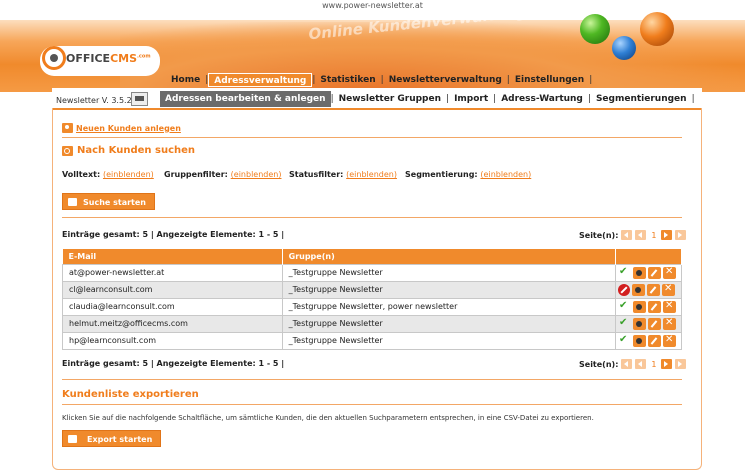 Image resolution: width=745 pixels, height=476 pixels. Describe the element at coordinates (595, 29) in the screenshot. I see `green-sphere-icon` at that location.